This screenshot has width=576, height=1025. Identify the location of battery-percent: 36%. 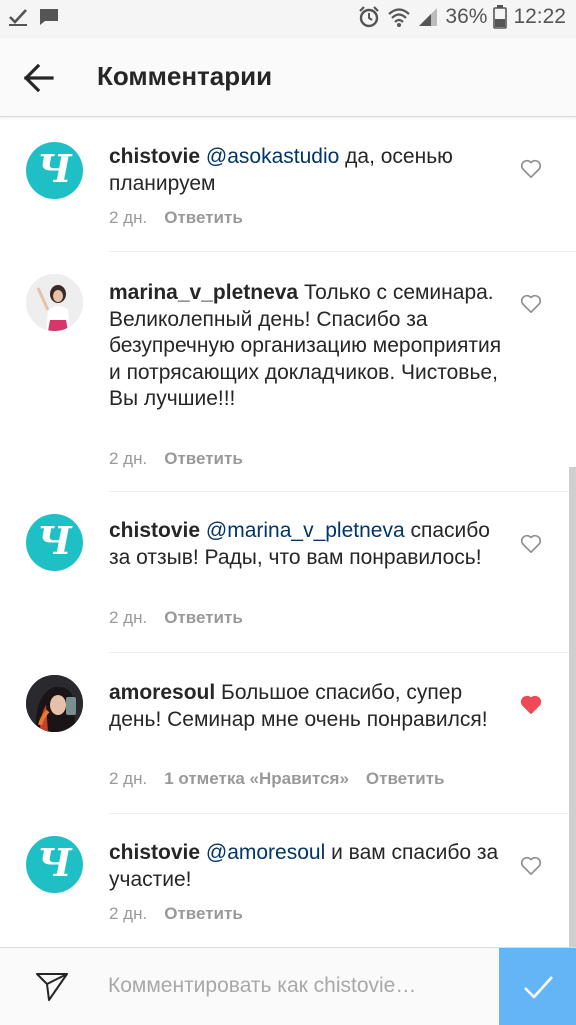
(466, 16).